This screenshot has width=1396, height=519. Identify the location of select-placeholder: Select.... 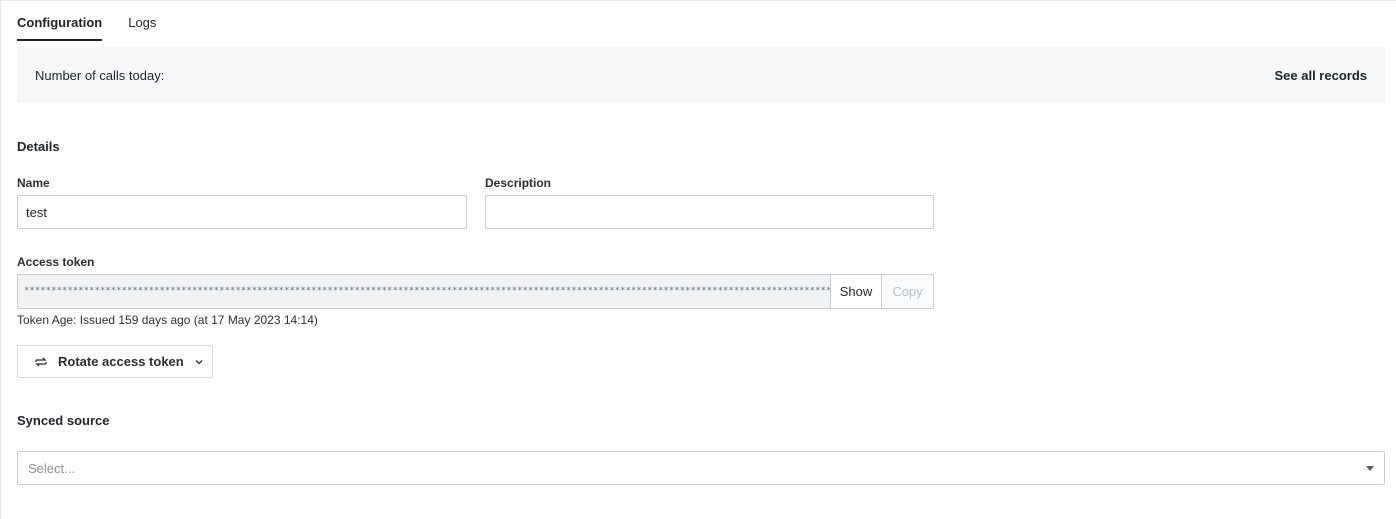
(51, 468).